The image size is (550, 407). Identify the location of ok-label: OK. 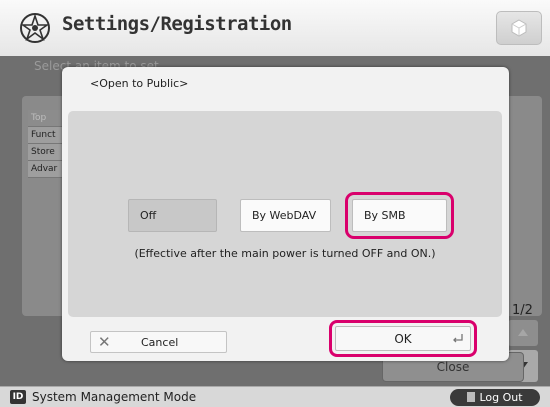
(403, 339).